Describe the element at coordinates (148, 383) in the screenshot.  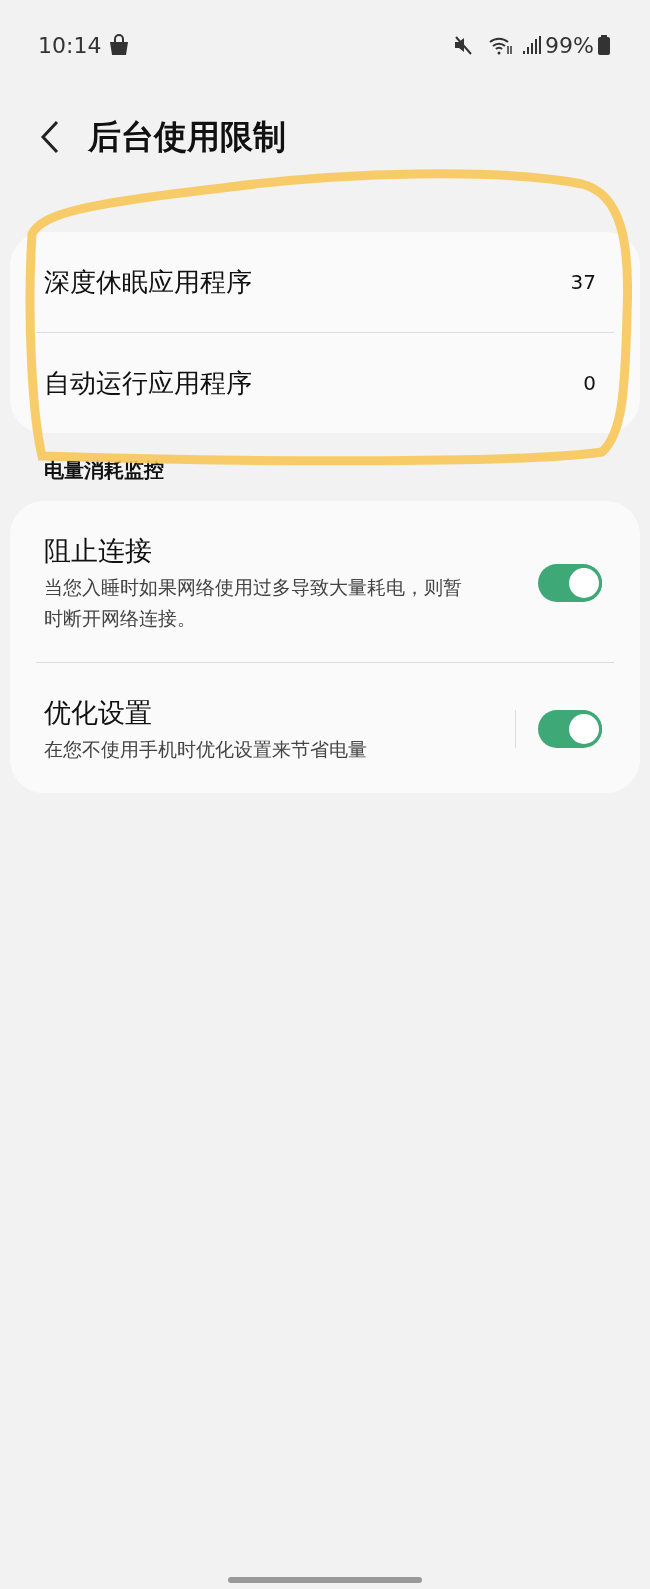
I see `item-label: 自动运行应用程序` at that location.